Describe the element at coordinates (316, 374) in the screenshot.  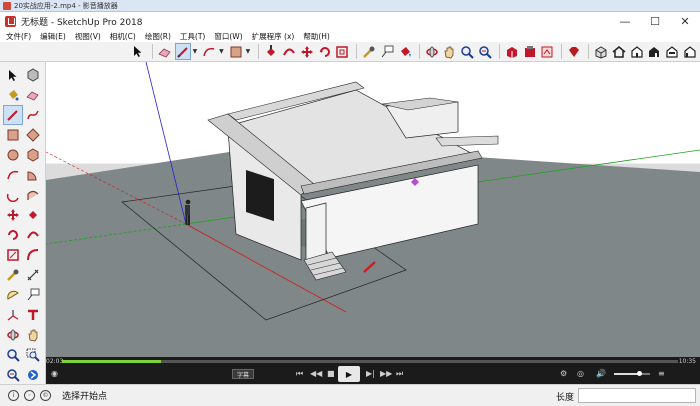
I see `rewind-icon: ◀◀` at that location.